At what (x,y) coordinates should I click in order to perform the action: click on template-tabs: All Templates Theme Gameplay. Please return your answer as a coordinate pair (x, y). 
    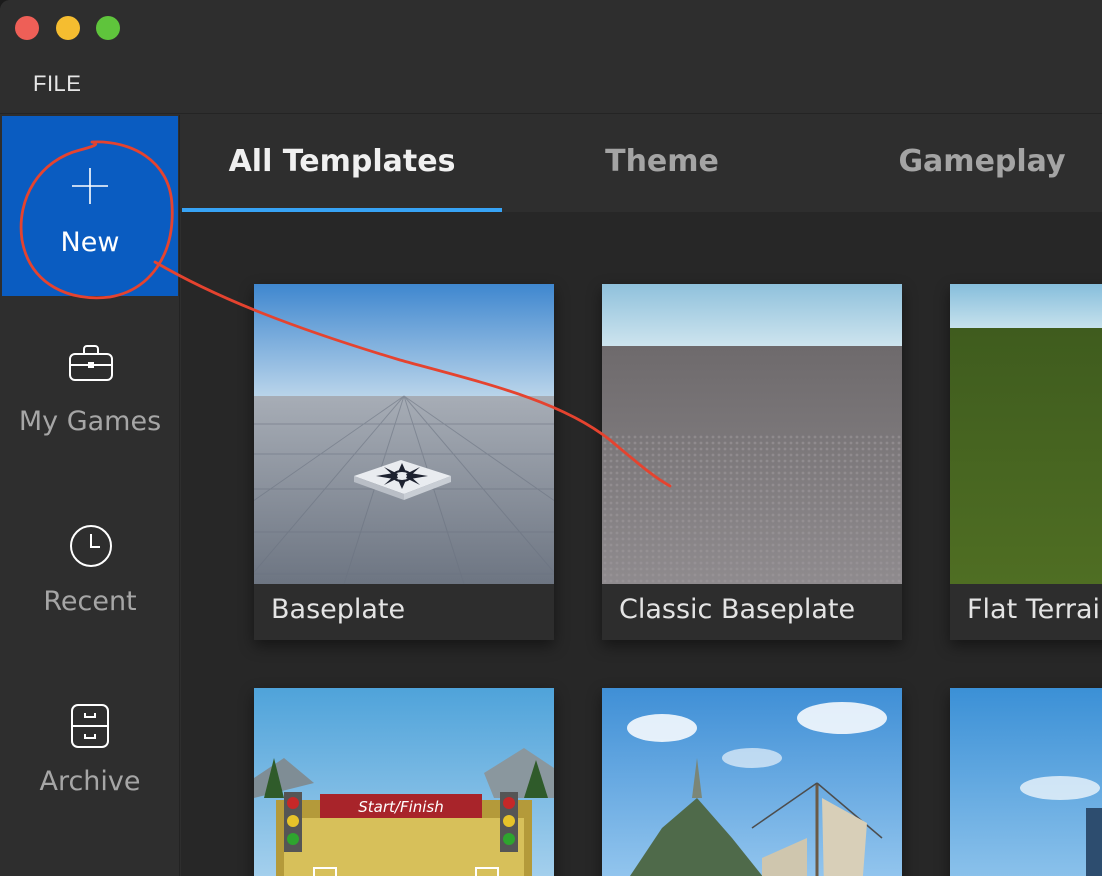
    Looking at the image, I should click on (641, 163).